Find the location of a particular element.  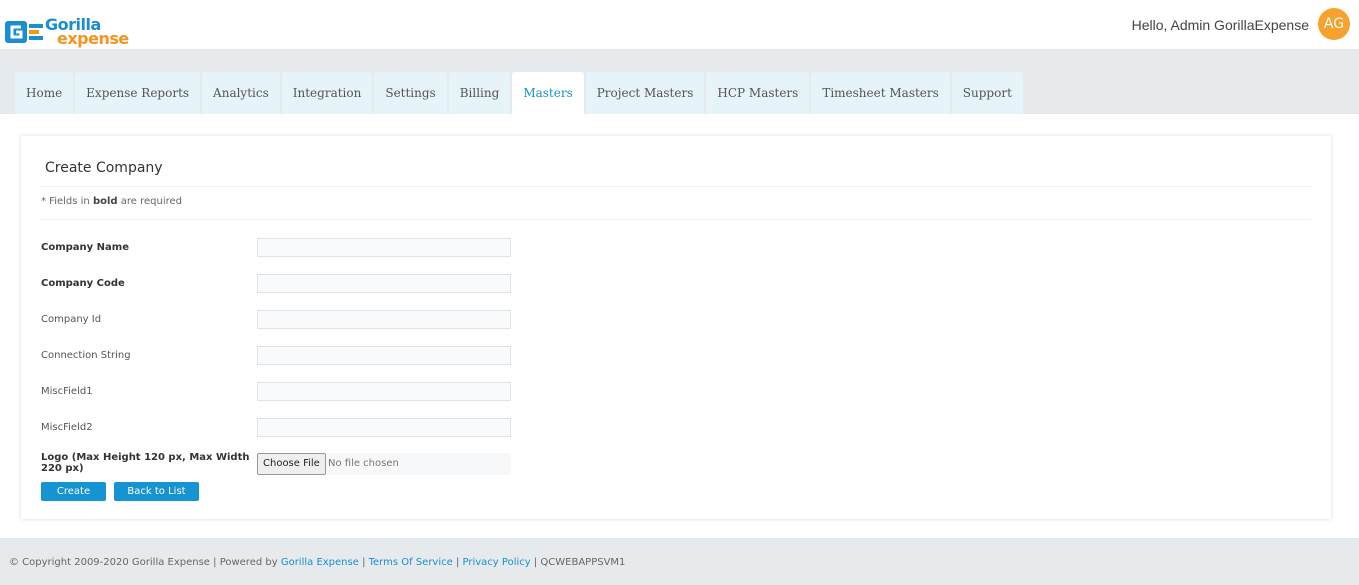

company-code-input is located at coordinates (384, 283).